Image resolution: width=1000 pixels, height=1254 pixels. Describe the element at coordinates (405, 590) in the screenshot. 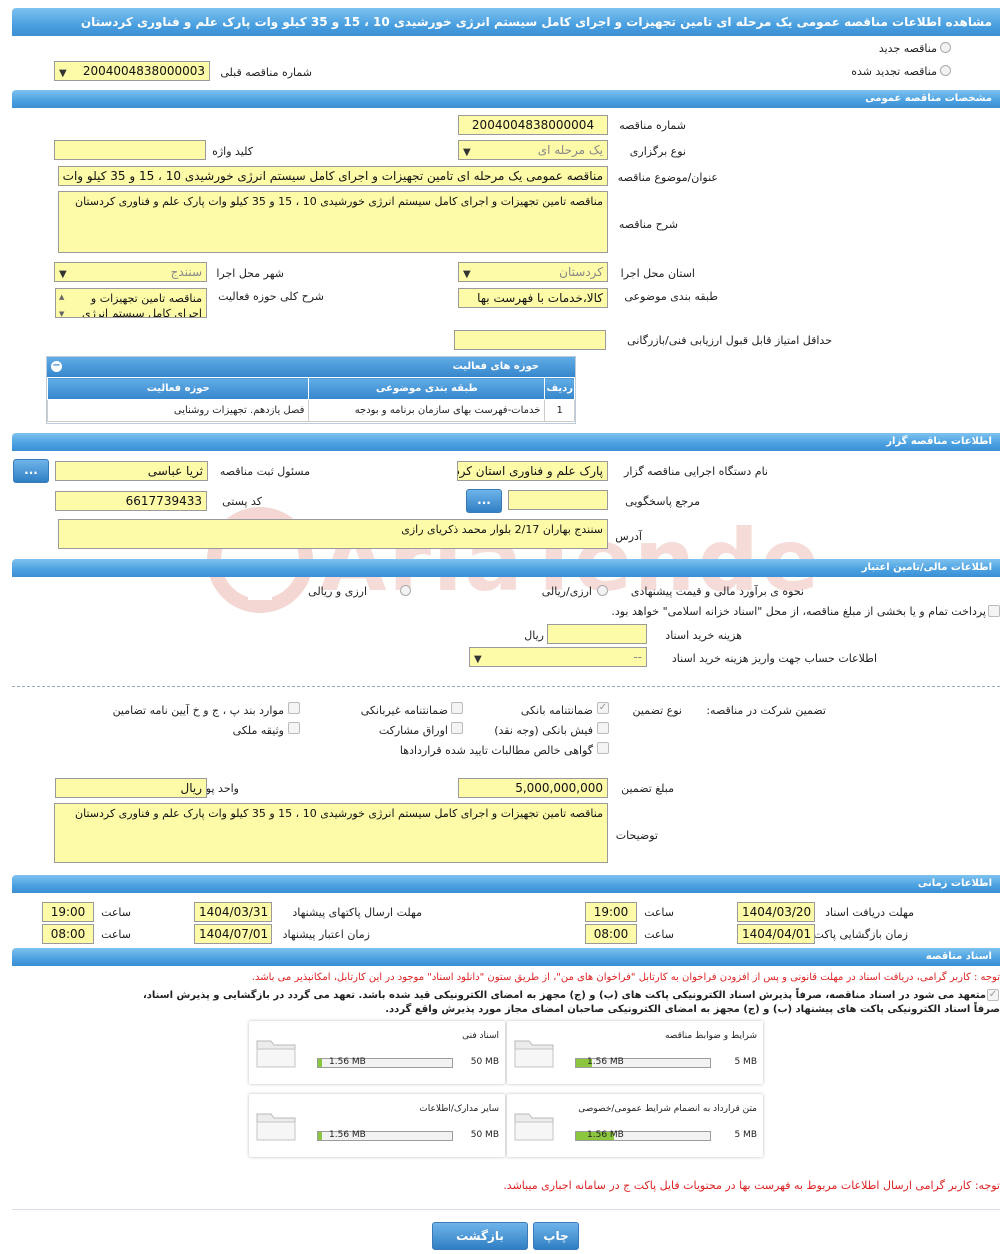

I see `estimate-opt2-radio` at that location.